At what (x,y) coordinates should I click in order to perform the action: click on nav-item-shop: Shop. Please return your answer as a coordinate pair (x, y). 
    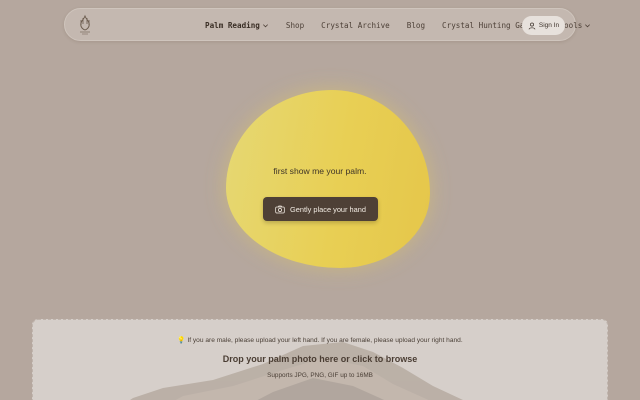
    Looking at the image, I should click on (295, 25).